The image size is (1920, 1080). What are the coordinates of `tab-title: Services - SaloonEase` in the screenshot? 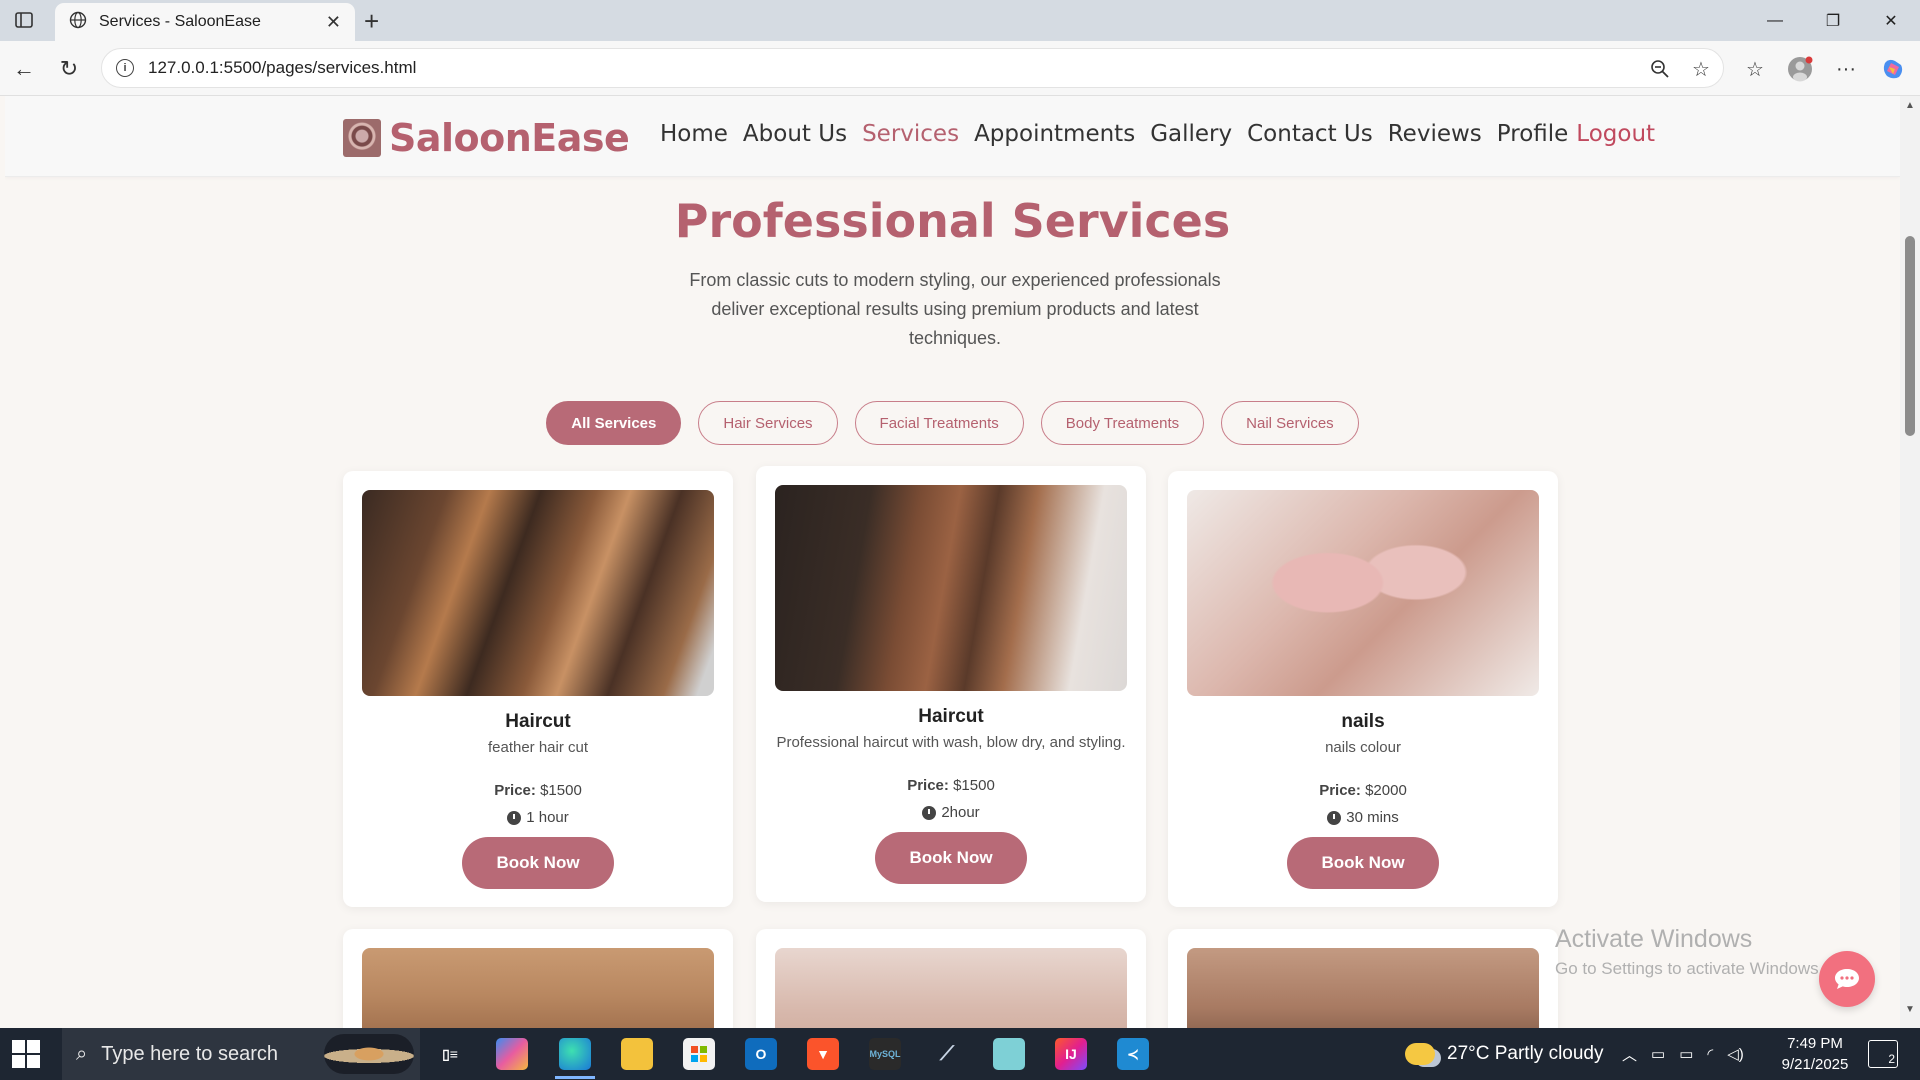 It's located at (180, 21).